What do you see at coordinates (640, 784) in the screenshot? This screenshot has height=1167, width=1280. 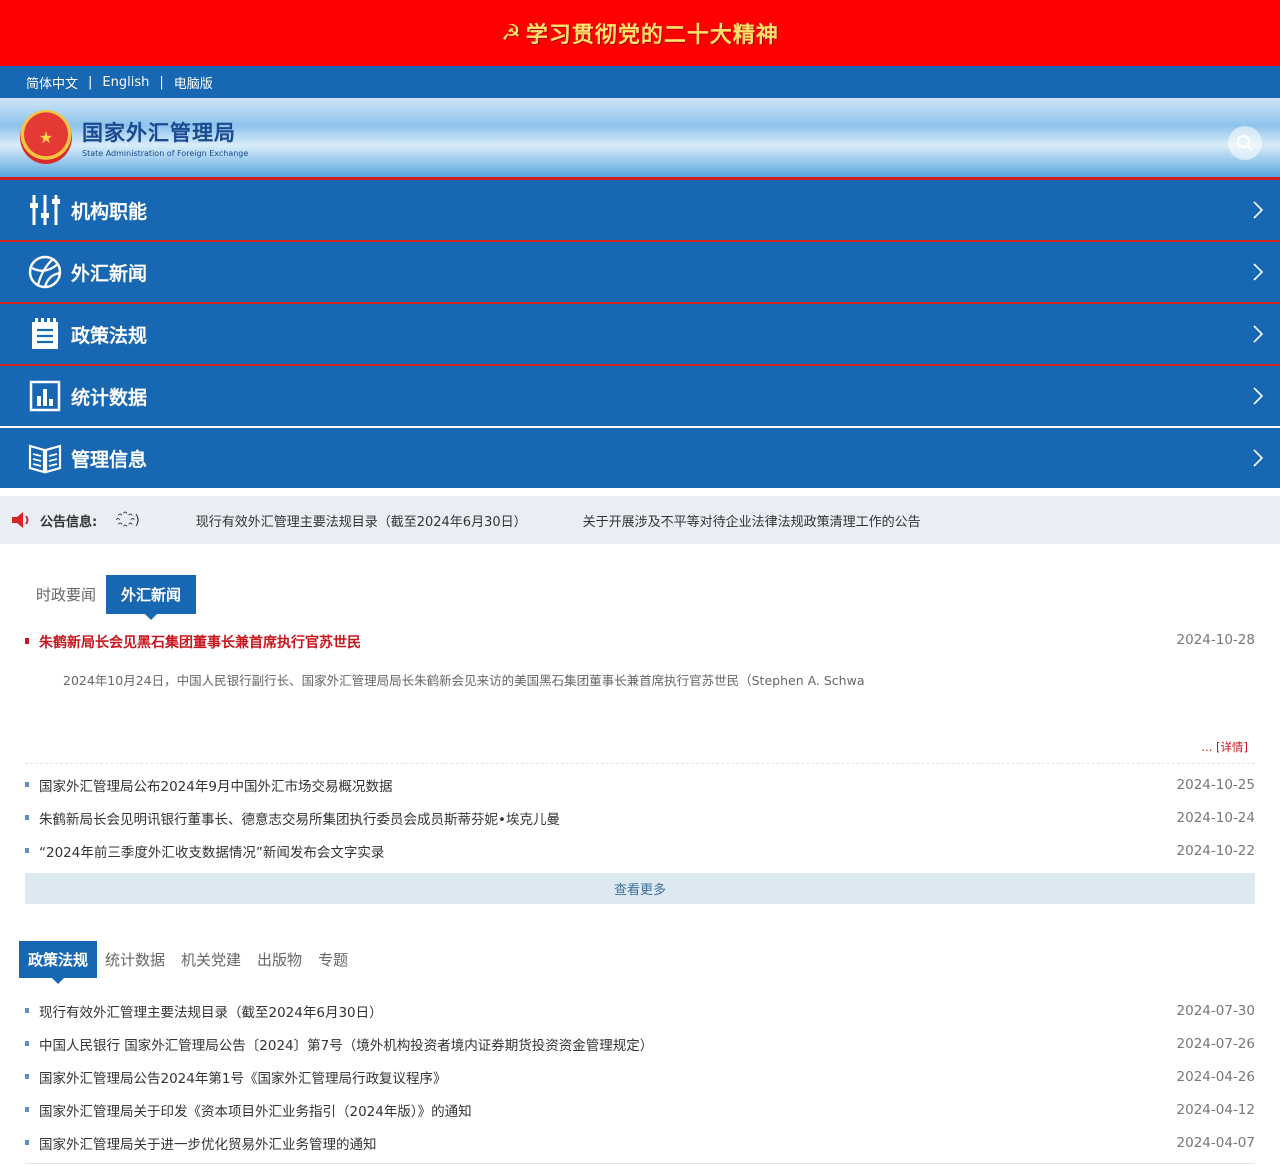 I see `list-item: 国家外汇管理局公布2024年9月中国外汇市场交易概况数据 2024-10-25` at bounding box center [640, 784].